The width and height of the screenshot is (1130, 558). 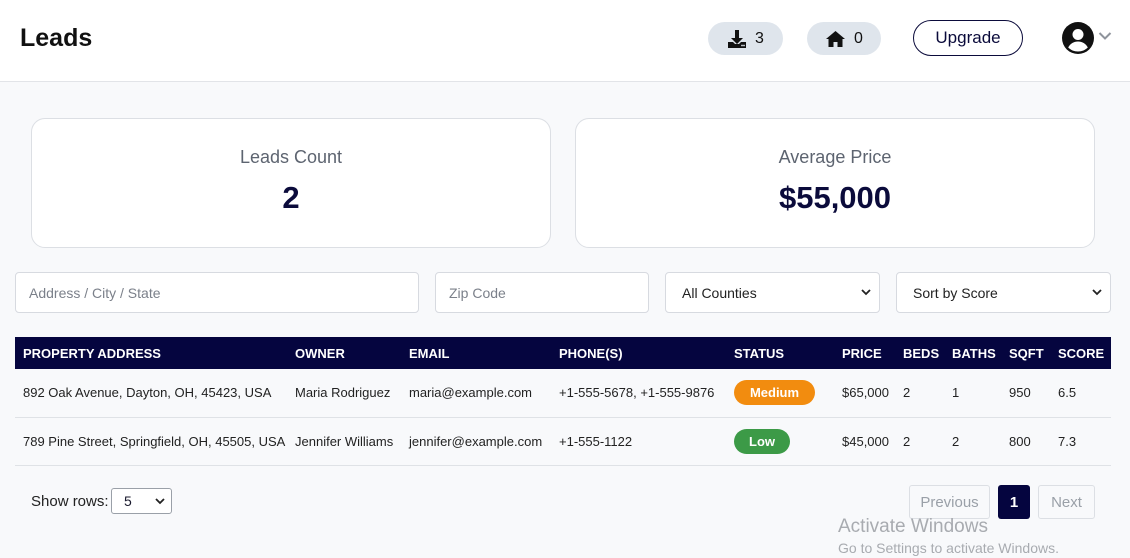 I want to click on next-page-button: Next, so click(x=1066, y=502).